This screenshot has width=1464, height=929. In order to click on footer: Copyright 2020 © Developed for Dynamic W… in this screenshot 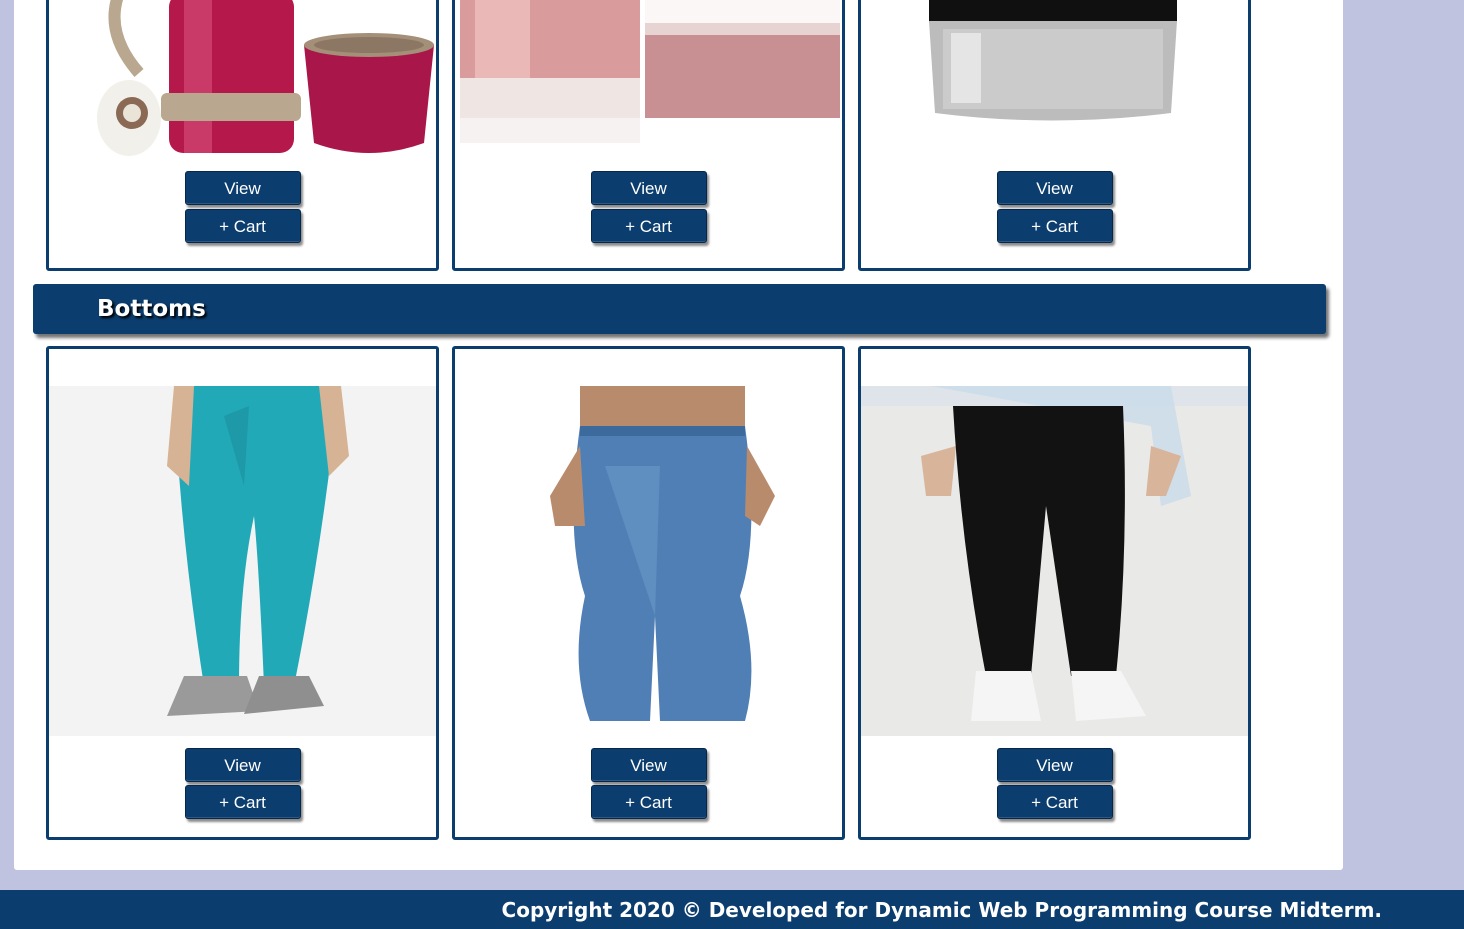, I will do `click(732, 909)`.